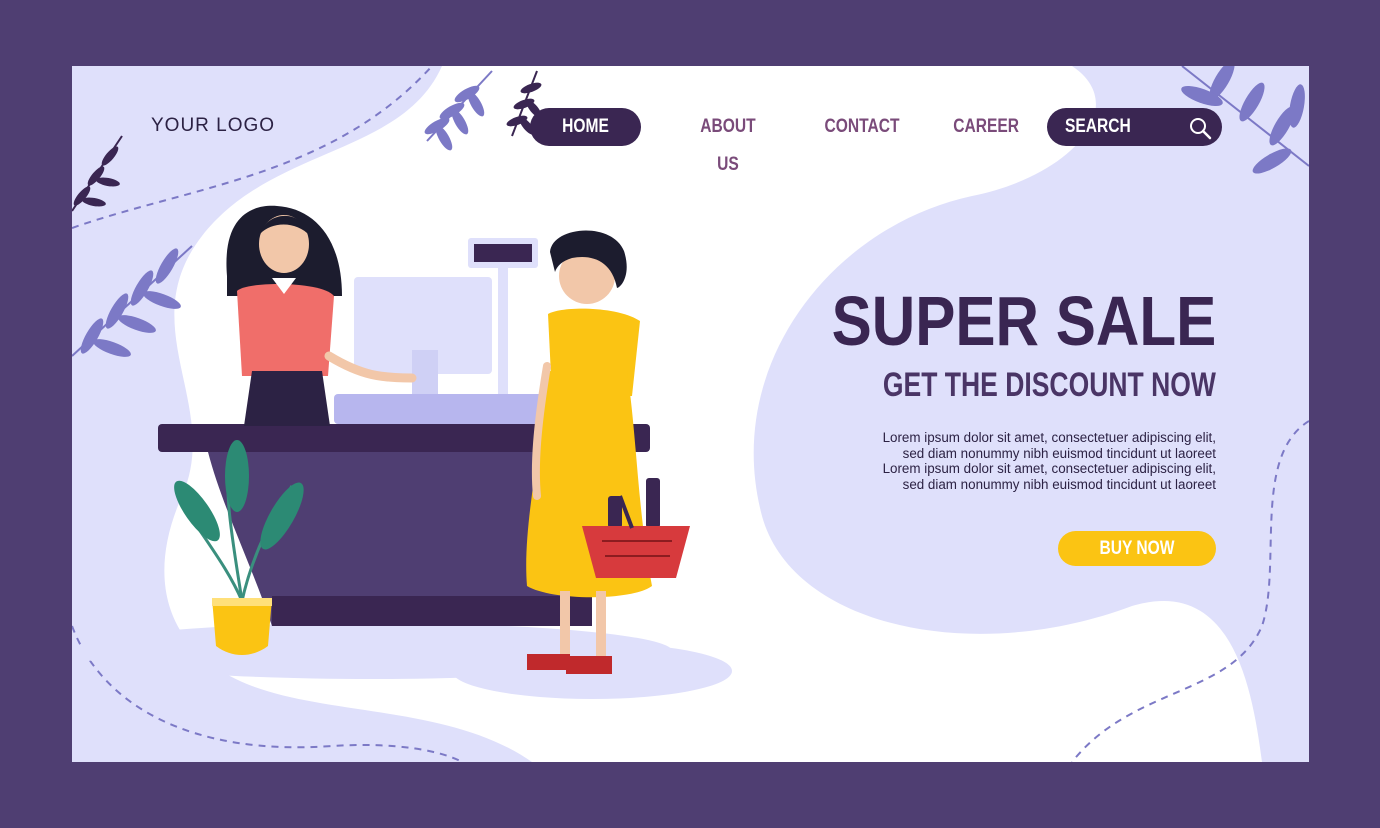 Image resolution: width=1380 pixels, height=828 pixels. I want to click on nav-home-label: HOME, so click(585, 126).